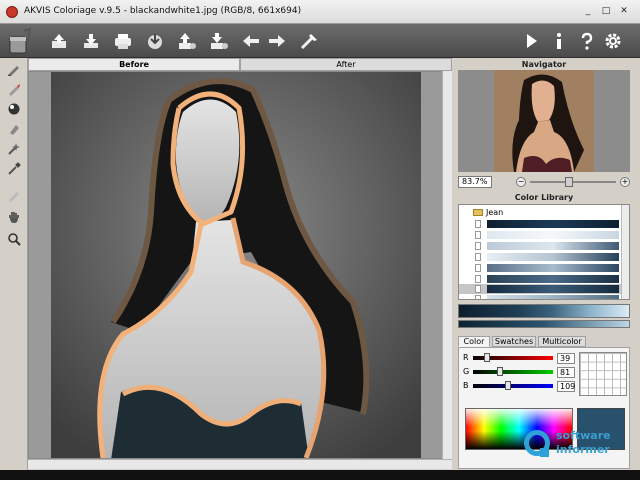 This screenshot has width=640, height=480. What do you see at coordinates (488, 212) in the screenshot?
I see `library-folder: Jean` at bounding box center [488, 212].